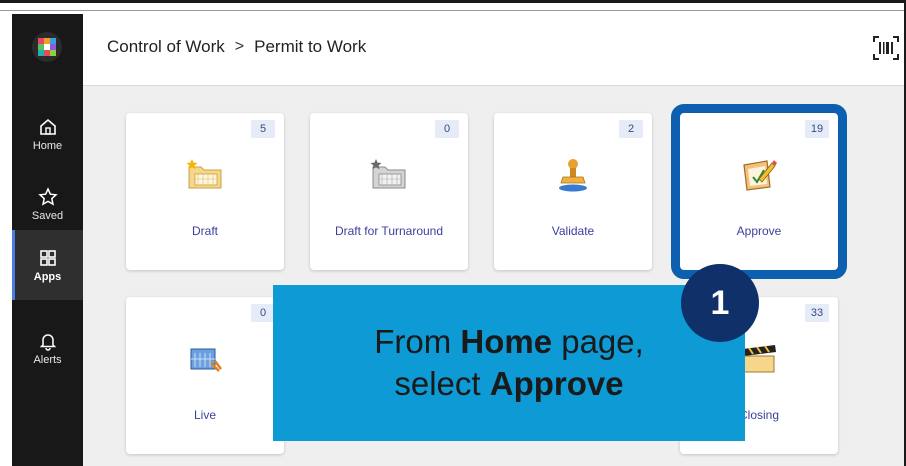 Image resolution: width=906 pixels, height=466 pixels. Describe the element at coordinates (389, 231) in the screenshot. I see `tile-label: Draft for Turnaround` at that location.